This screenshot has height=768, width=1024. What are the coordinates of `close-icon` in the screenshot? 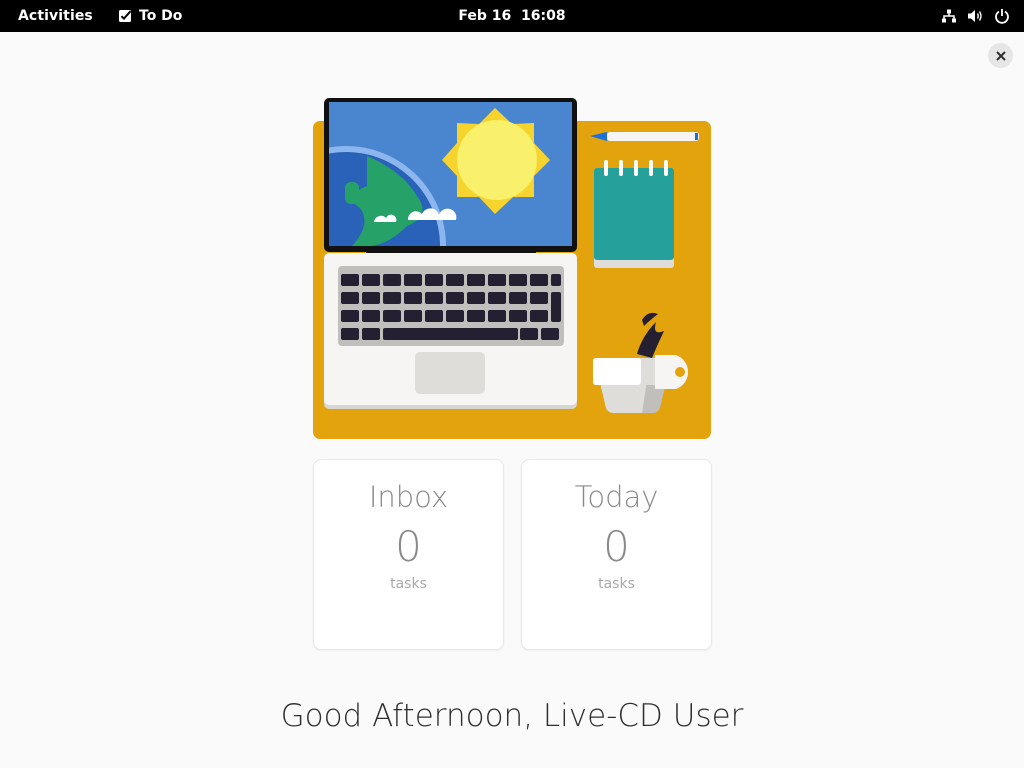 It's located at (1000, 55).